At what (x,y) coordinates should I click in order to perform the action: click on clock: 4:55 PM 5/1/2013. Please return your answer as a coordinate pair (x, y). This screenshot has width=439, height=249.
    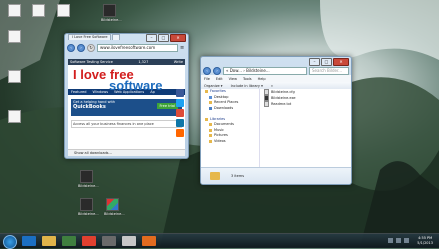
    Looking at the image, I should click on (425, 241).